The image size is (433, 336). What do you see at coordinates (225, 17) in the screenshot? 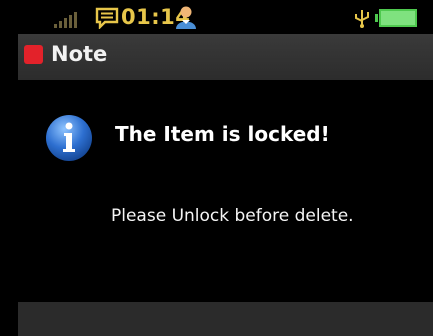
I see `status-bar: 01:14` at bounding box center [225, 17].